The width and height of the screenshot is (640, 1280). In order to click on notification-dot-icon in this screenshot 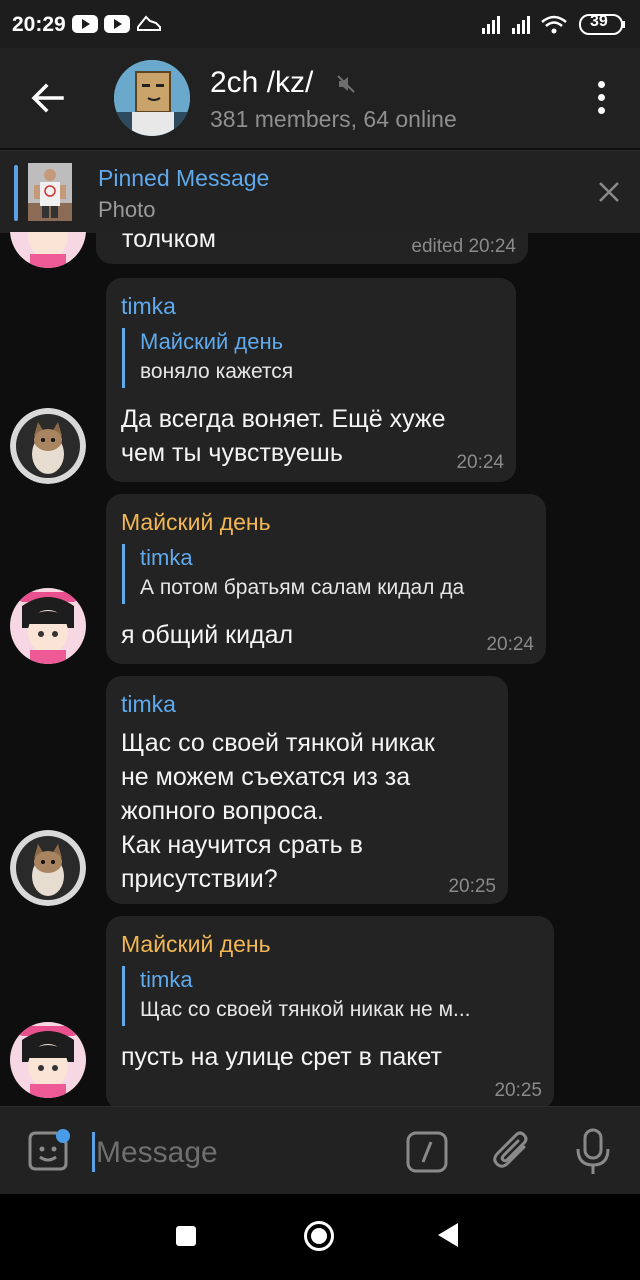, I will do `click(63, 1136)`.